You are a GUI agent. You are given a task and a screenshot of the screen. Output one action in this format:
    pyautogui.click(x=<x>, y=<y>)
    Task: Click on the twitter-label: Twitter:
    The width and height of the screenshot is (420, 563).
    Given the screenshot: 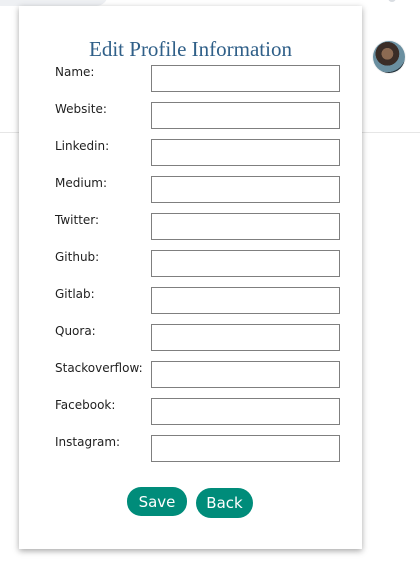 What is the action you would take?
    pyautogui.click(x=77, y=220)
    